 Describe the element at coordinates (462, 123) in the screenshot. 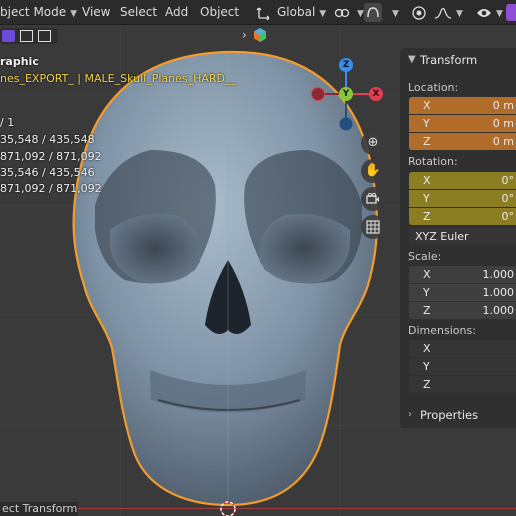

I see `location-y-field: Y 0 m` at that location.